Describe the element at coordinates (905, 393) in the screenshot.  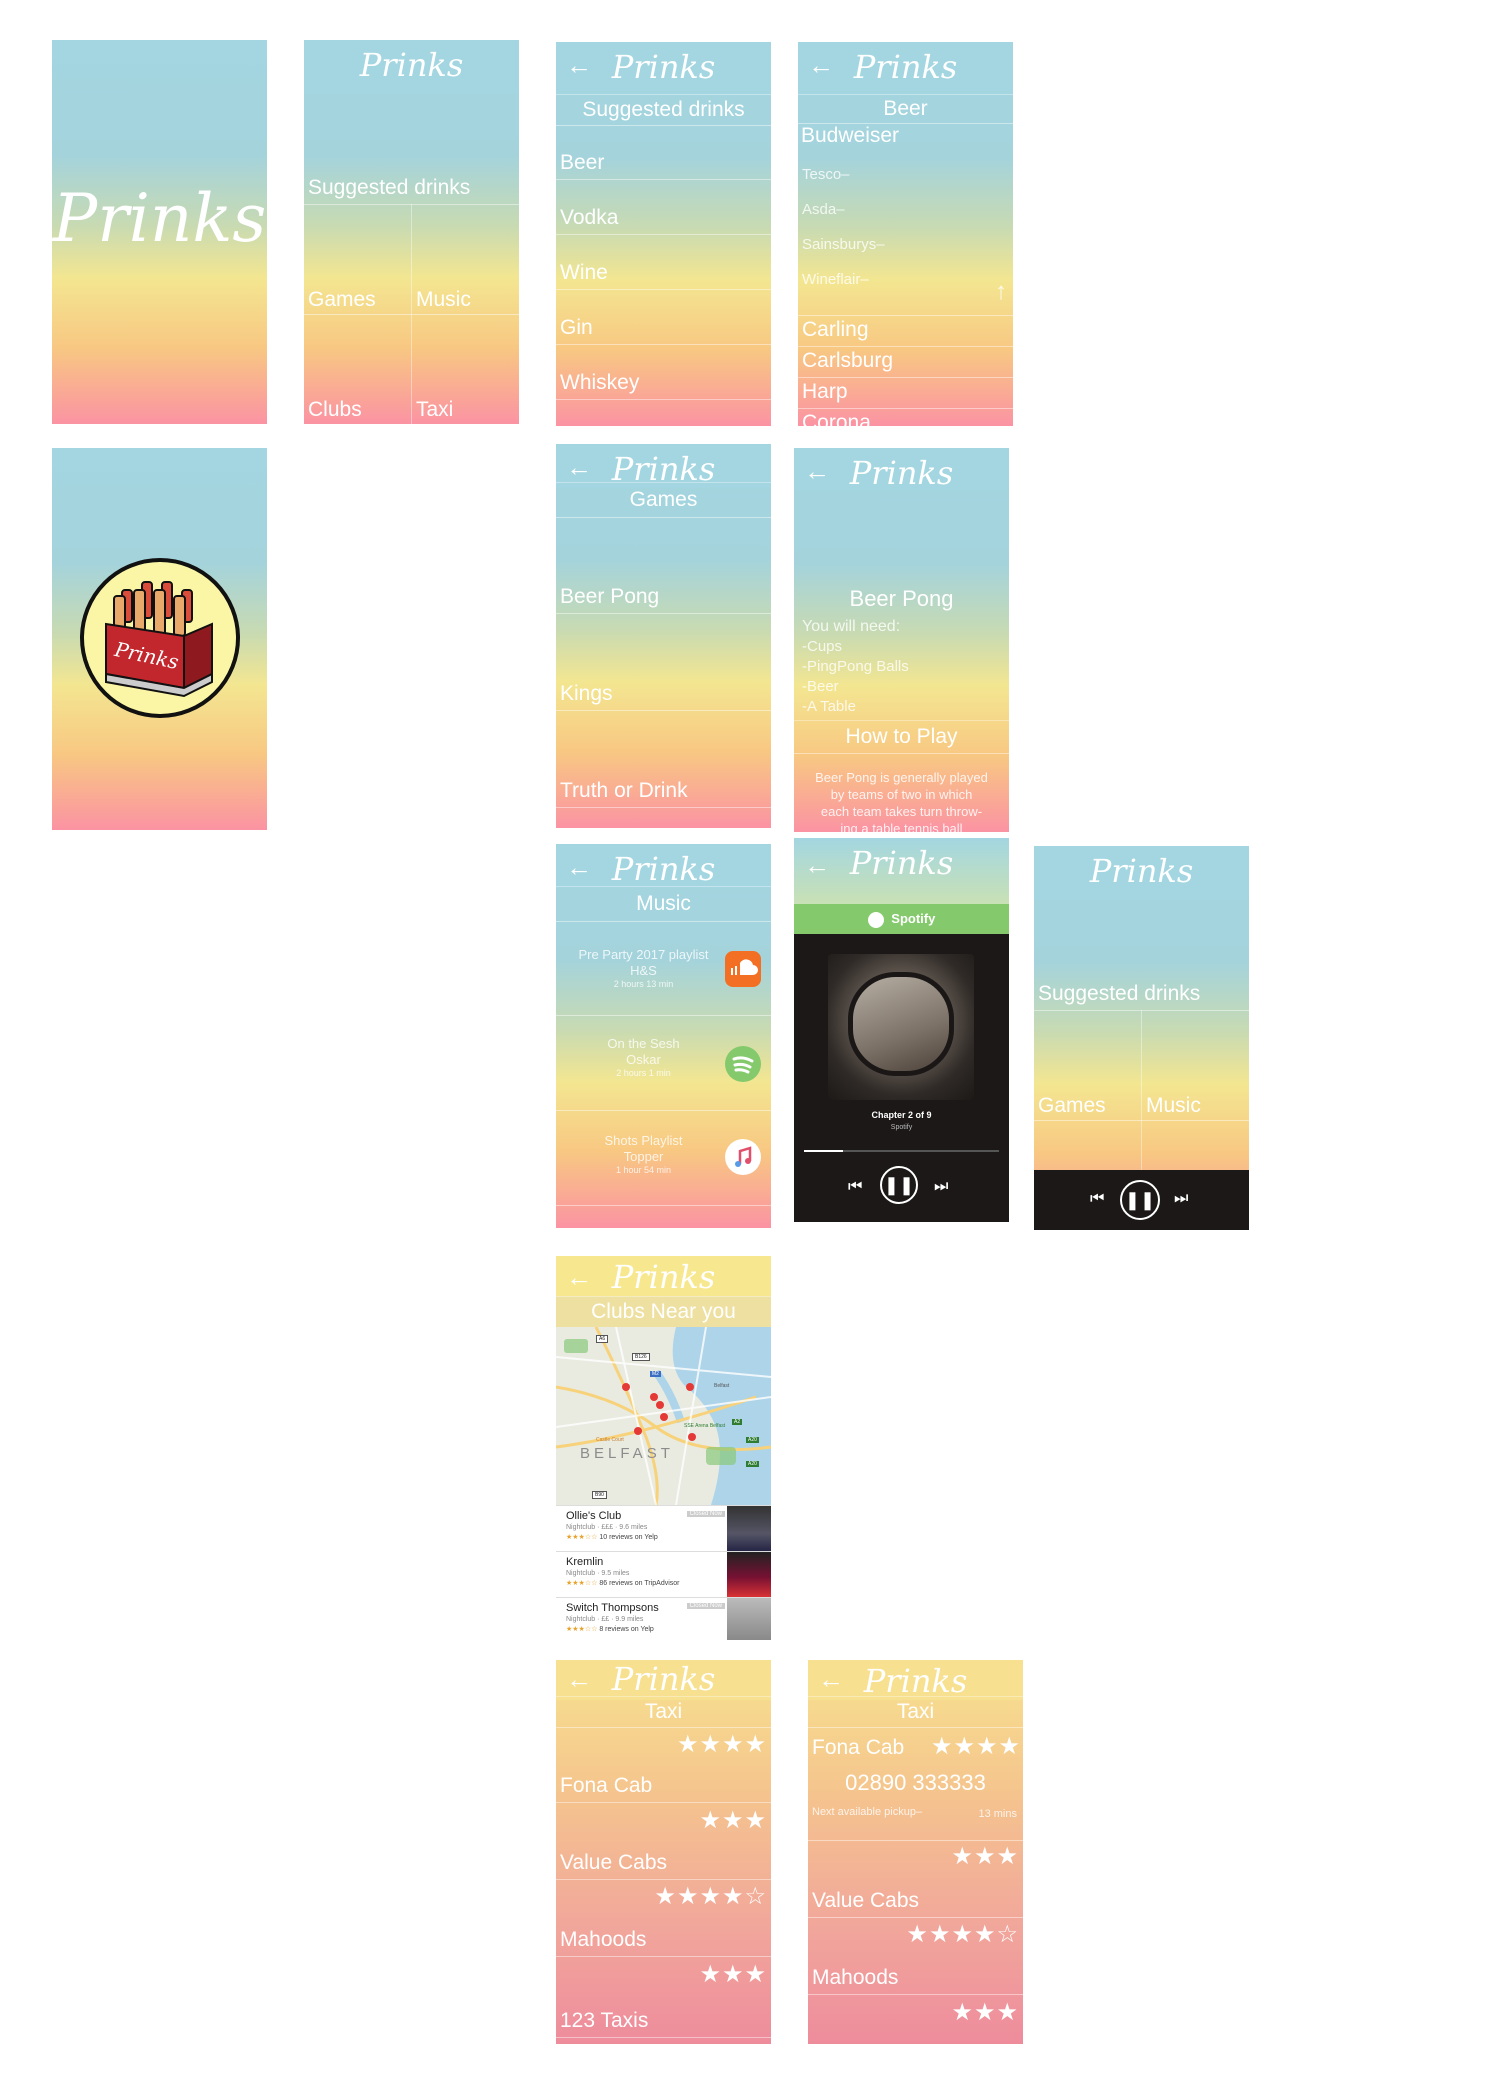
I see `beer-item-harp: Harp` at that location.